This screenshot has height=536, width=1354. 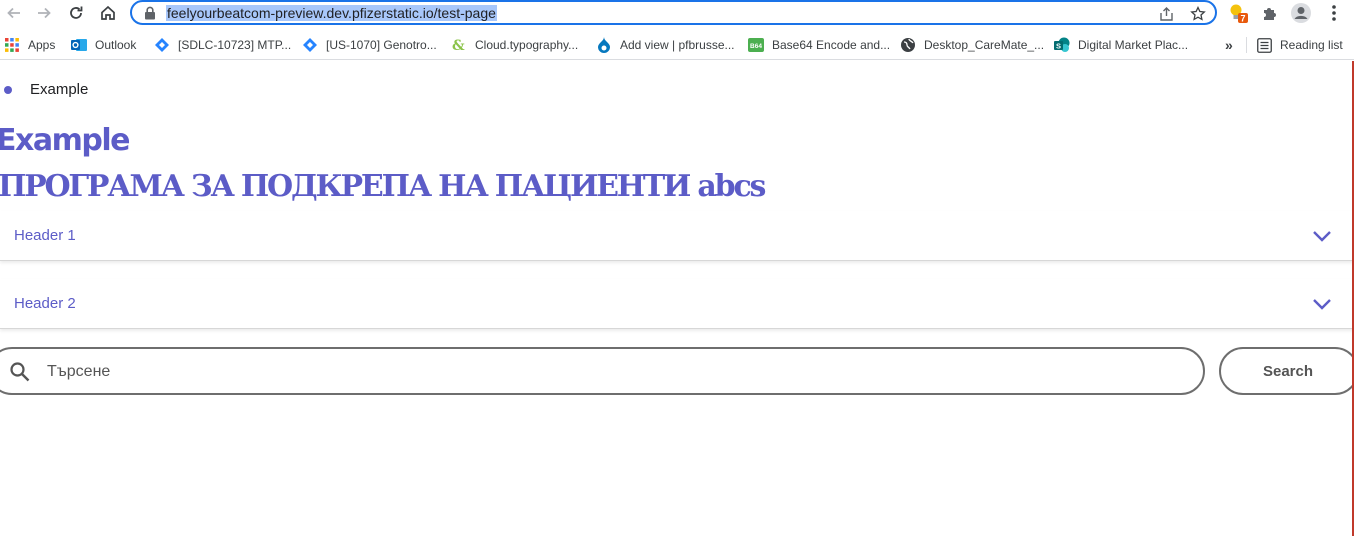 What do you see at coordinates (1301, 13) in the screenshot?
I see `profile-avatar-icon` at bounding box center [1301, 13].